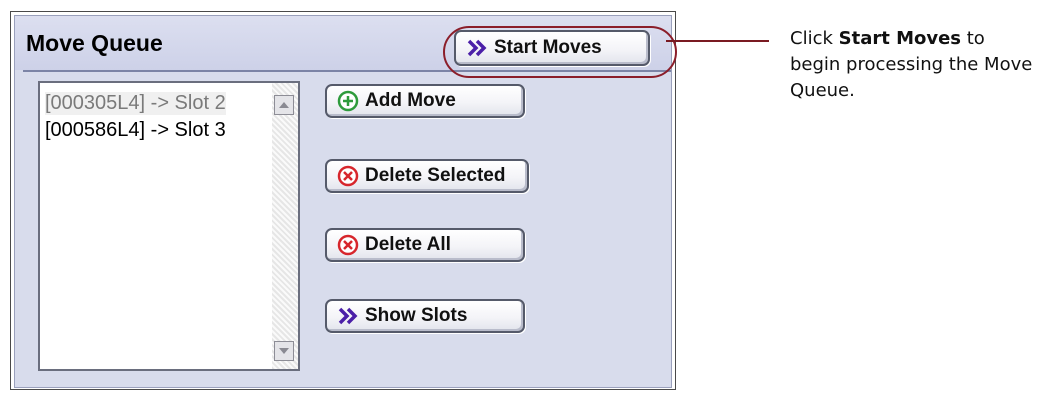 The height and width of the screenshot is (393, 1043). I want to click on scroll-down-button, so click(284, 351).